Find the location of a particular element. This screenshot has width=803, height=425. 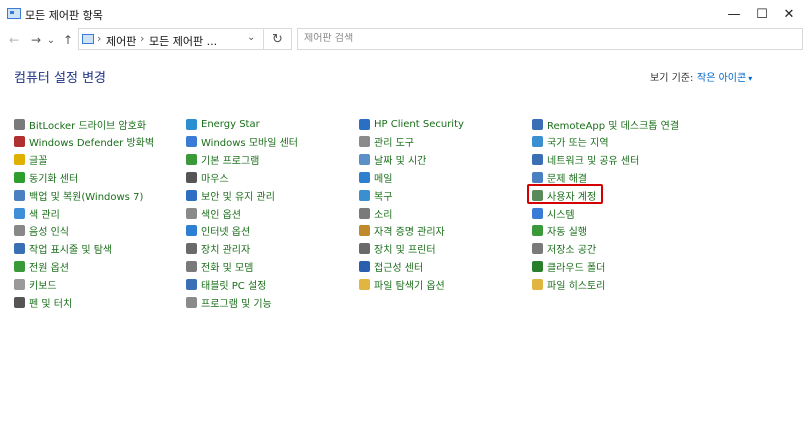

control-panel-item: 동기화 센터 is located at coordinates (46, 177).